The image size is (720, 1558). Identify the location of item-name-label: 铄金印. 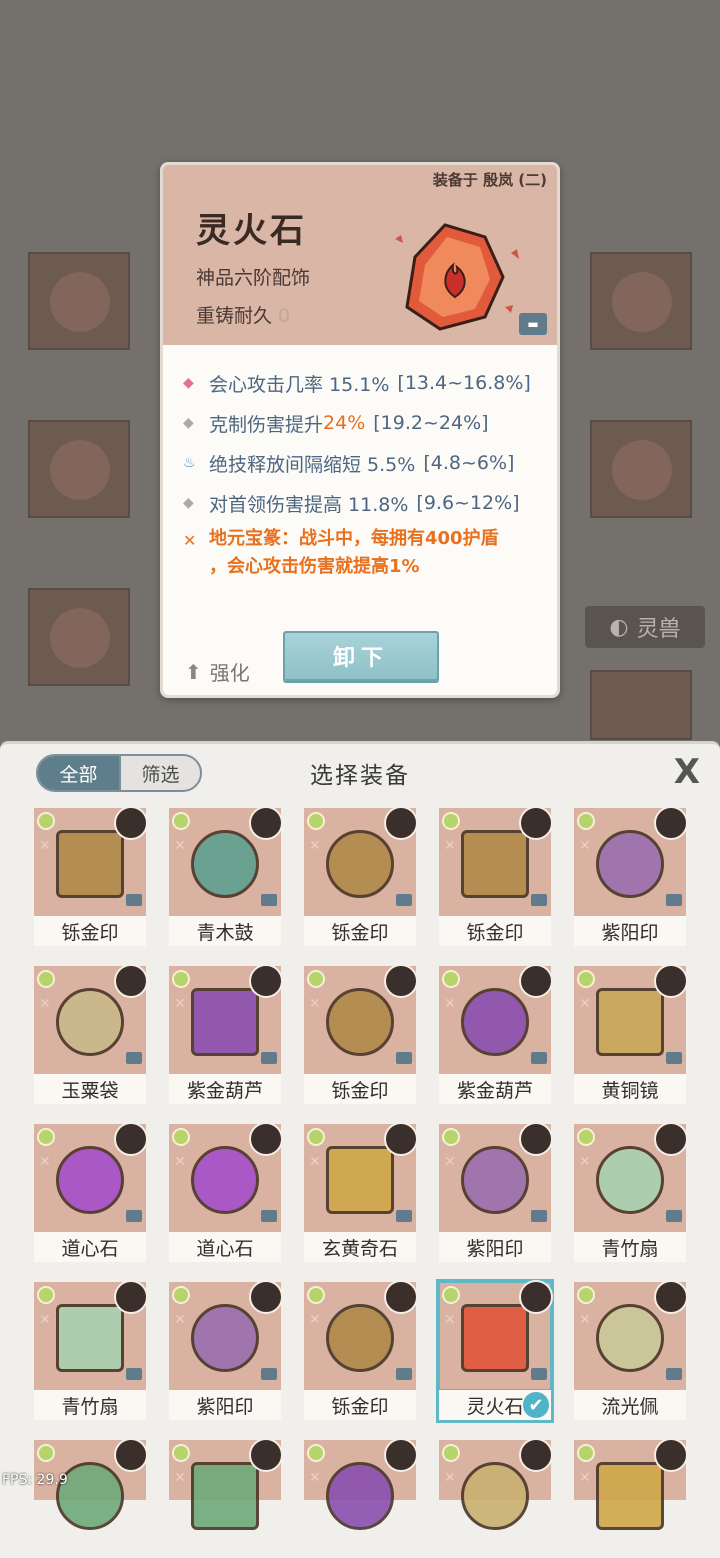
(360, 931).